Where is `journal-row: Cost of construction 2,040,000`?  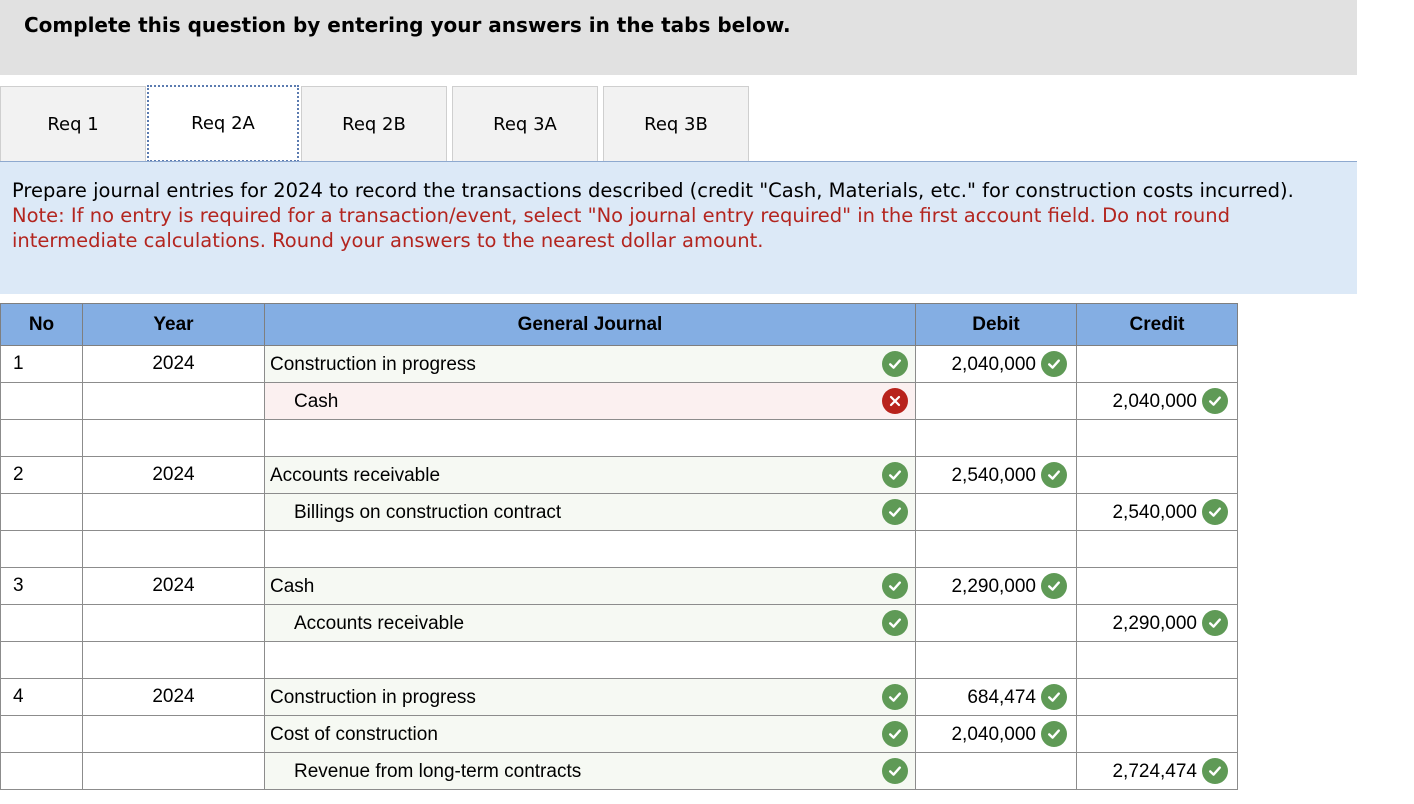 journal-row: Cost of construction 2,040,000 is located at coordinates (619, 734).